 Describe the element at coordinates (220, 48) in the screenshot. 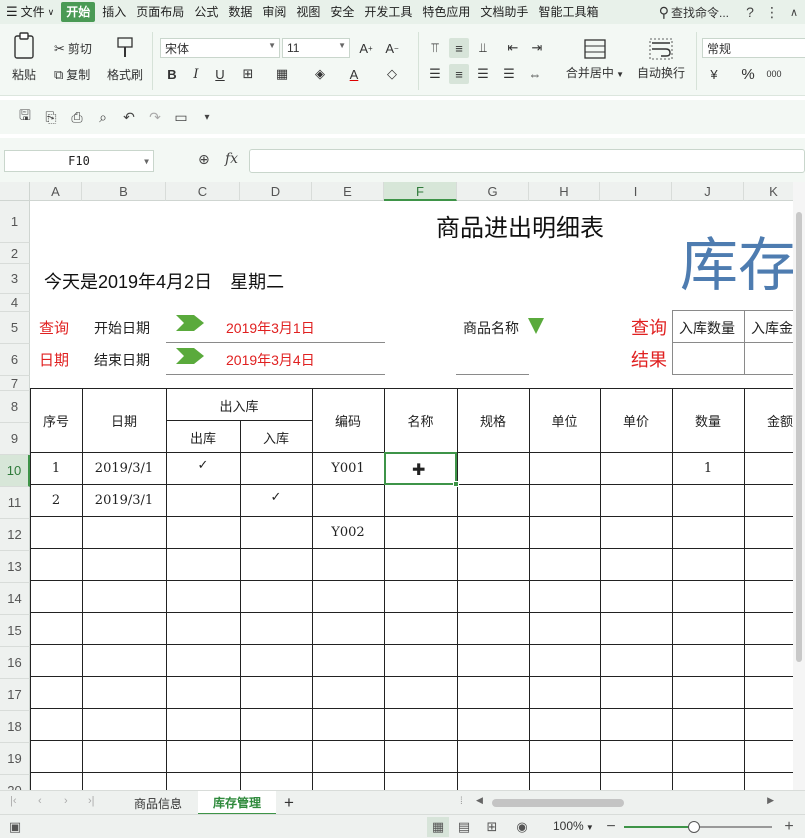

I see `font-name-select: 宋体 ▼` at that location.